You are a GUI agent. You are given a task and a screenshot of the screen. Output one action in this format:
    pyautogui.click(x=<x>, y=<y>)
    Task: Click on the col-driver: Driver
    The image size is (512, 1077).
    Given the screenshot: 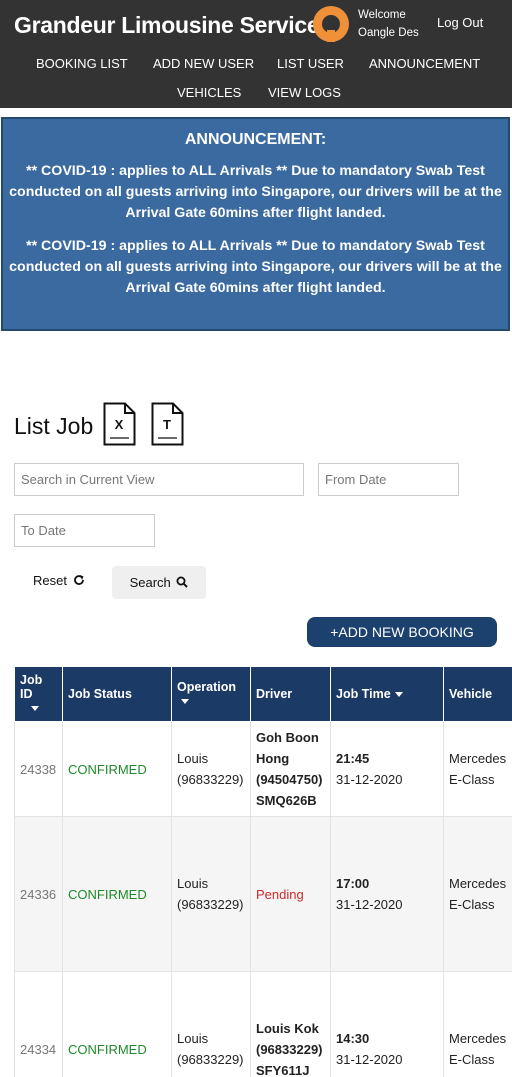 What is the action you would take?
    pyautogui.click(x=290, y=694)
    